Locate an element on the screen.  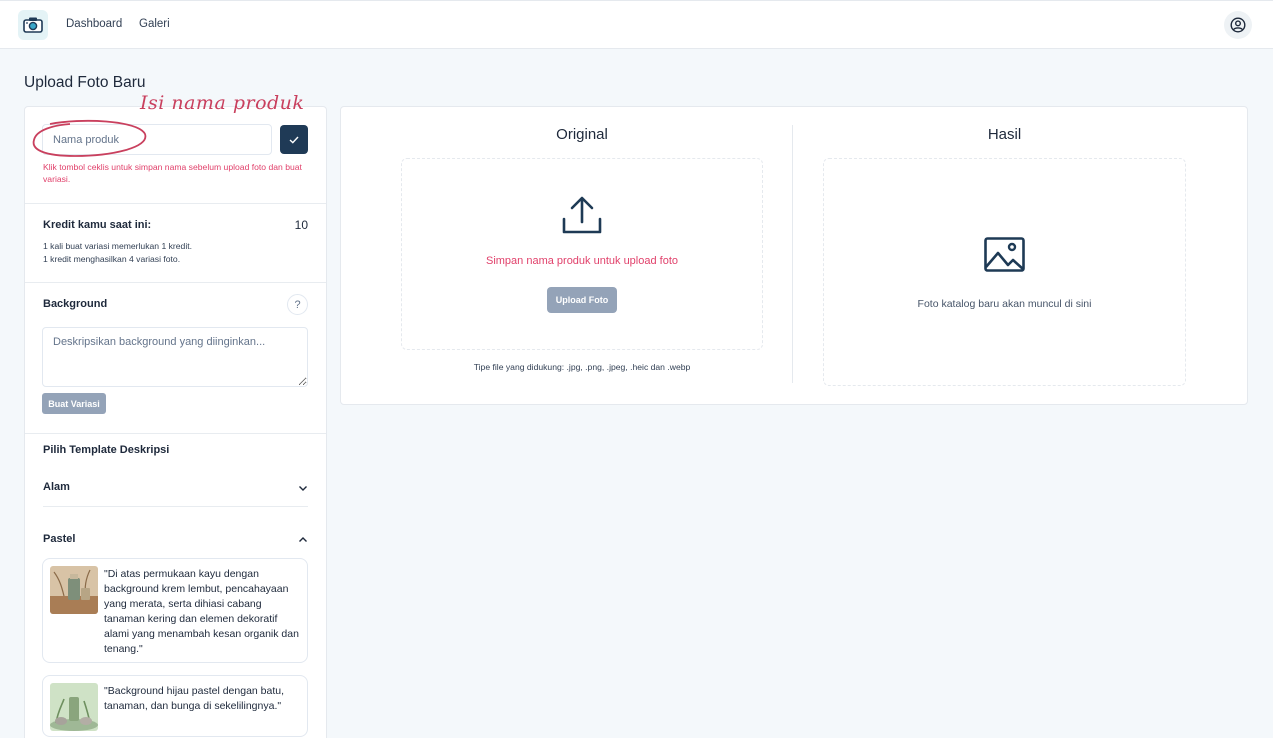
nav-galeri-link: Galeri is located at coordinates (154, 24).